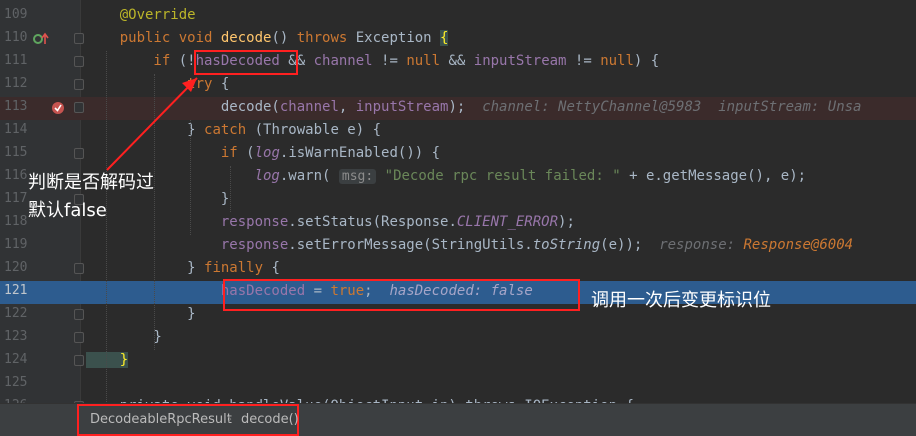 Image resolution: width=916 pixels, height=436 pixels. I want to click on breadcrumb-method: decode(), so click(270, 419).